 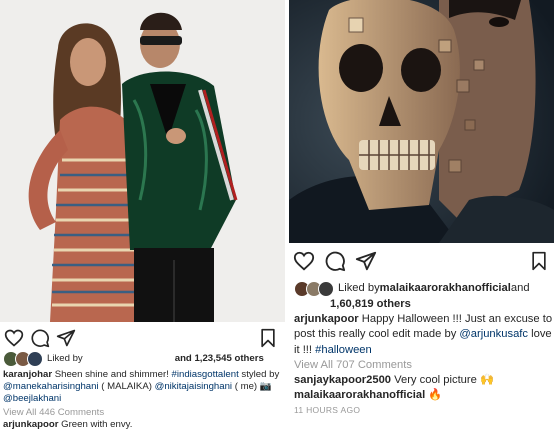 I want to click on caption-username: arjunkapoor, so click(x=326, y=319).